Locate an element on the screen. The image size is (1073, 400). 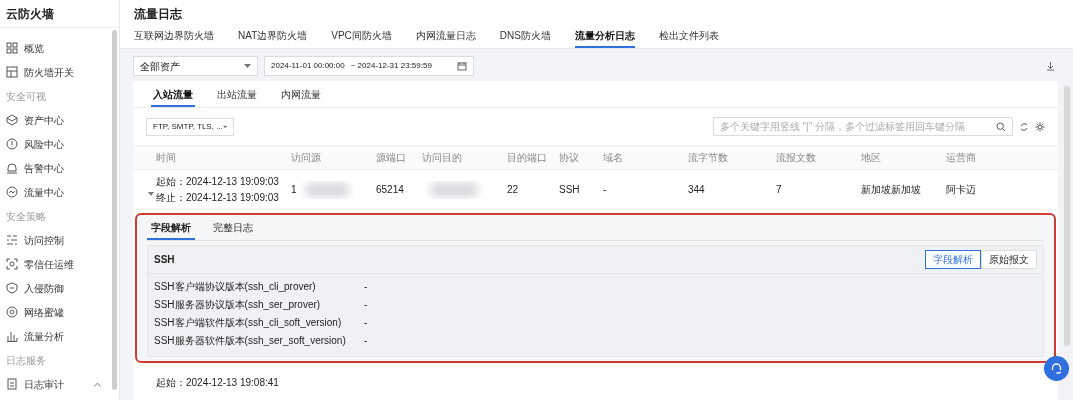
tab: DNS防火墙 is located at coordinates (525, 38).